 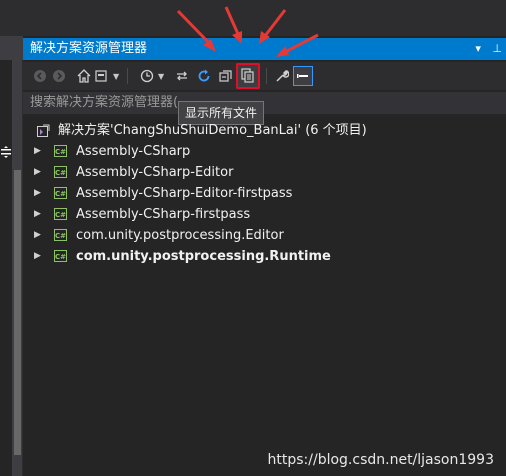 What do you see at coordinates (155, 172) in the screenshot?
I see `tree-item-label: Assembly-CSharp-Editor` at bounding box center [155, 172].